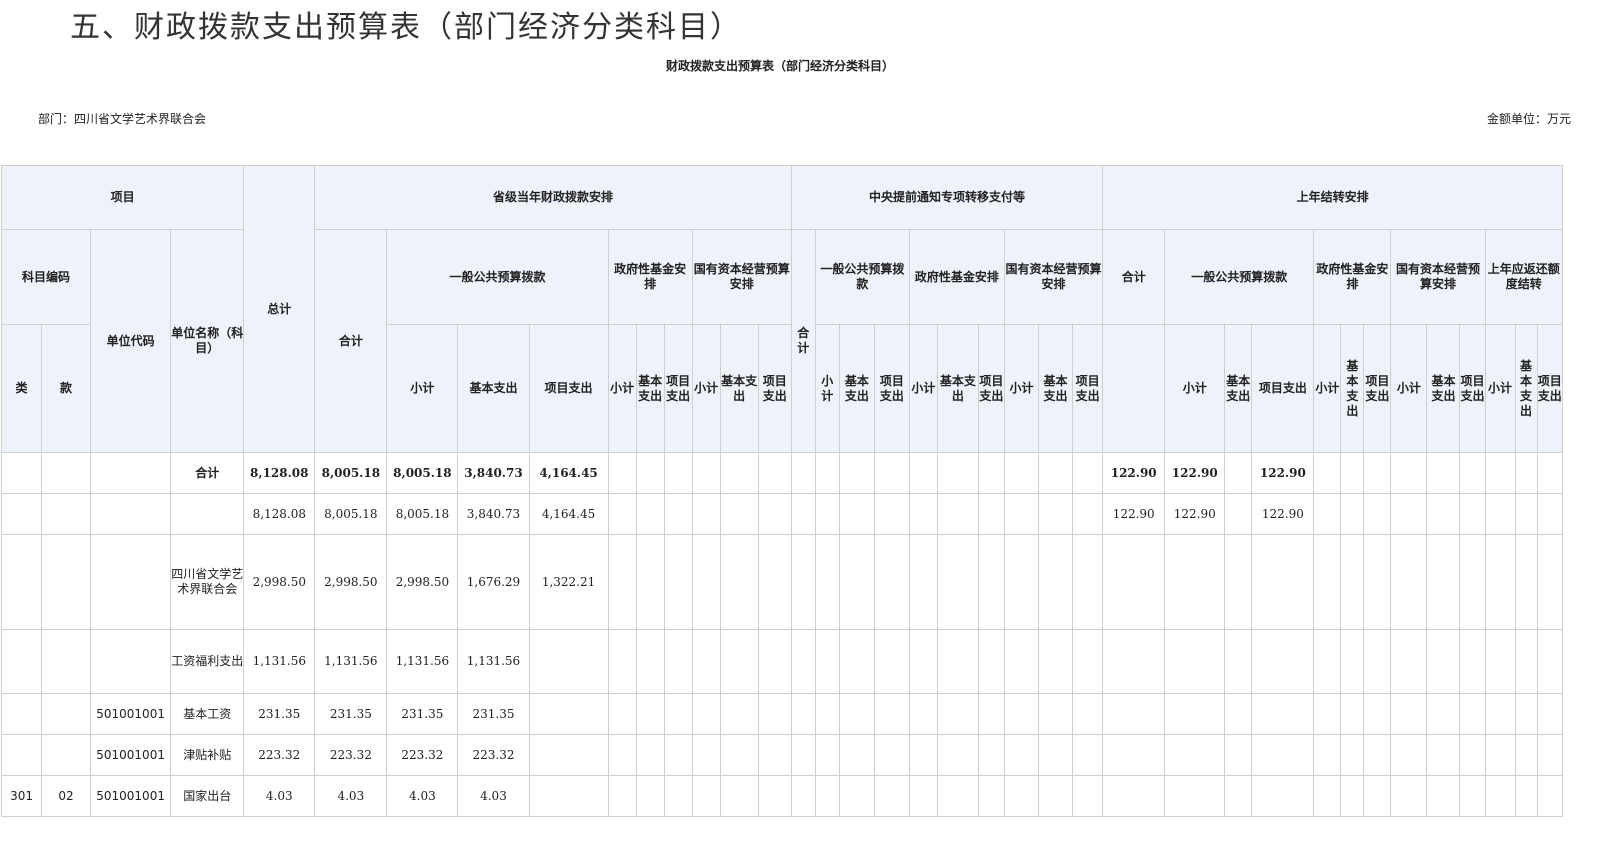 The width and height of the screenshot is (1600, 842). I want to click on header-y-refund-project: 项目支出, so click(1550, 388).